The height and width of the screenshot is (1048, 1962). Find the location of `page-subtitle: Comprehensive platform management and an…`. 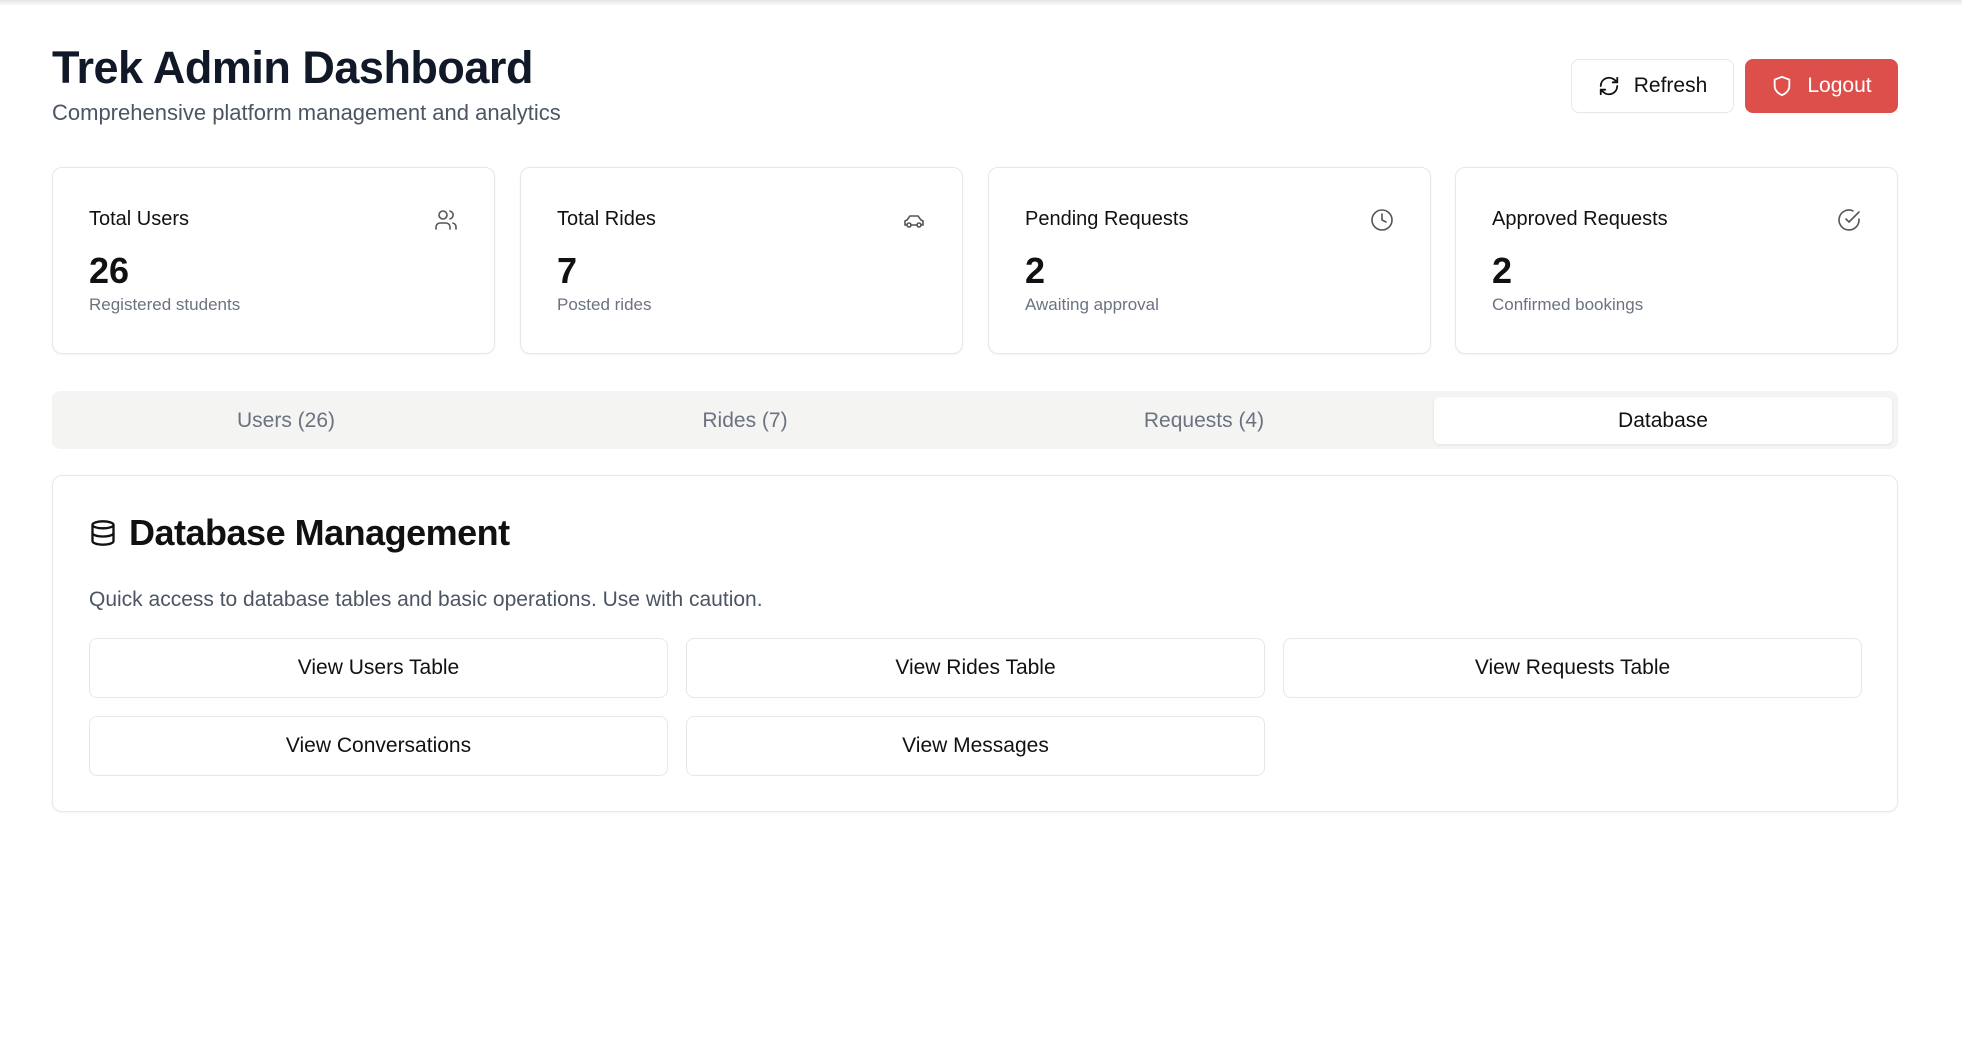

page-subtitle: Comprehensive platform management and an… is located at coordinates (306, 112).